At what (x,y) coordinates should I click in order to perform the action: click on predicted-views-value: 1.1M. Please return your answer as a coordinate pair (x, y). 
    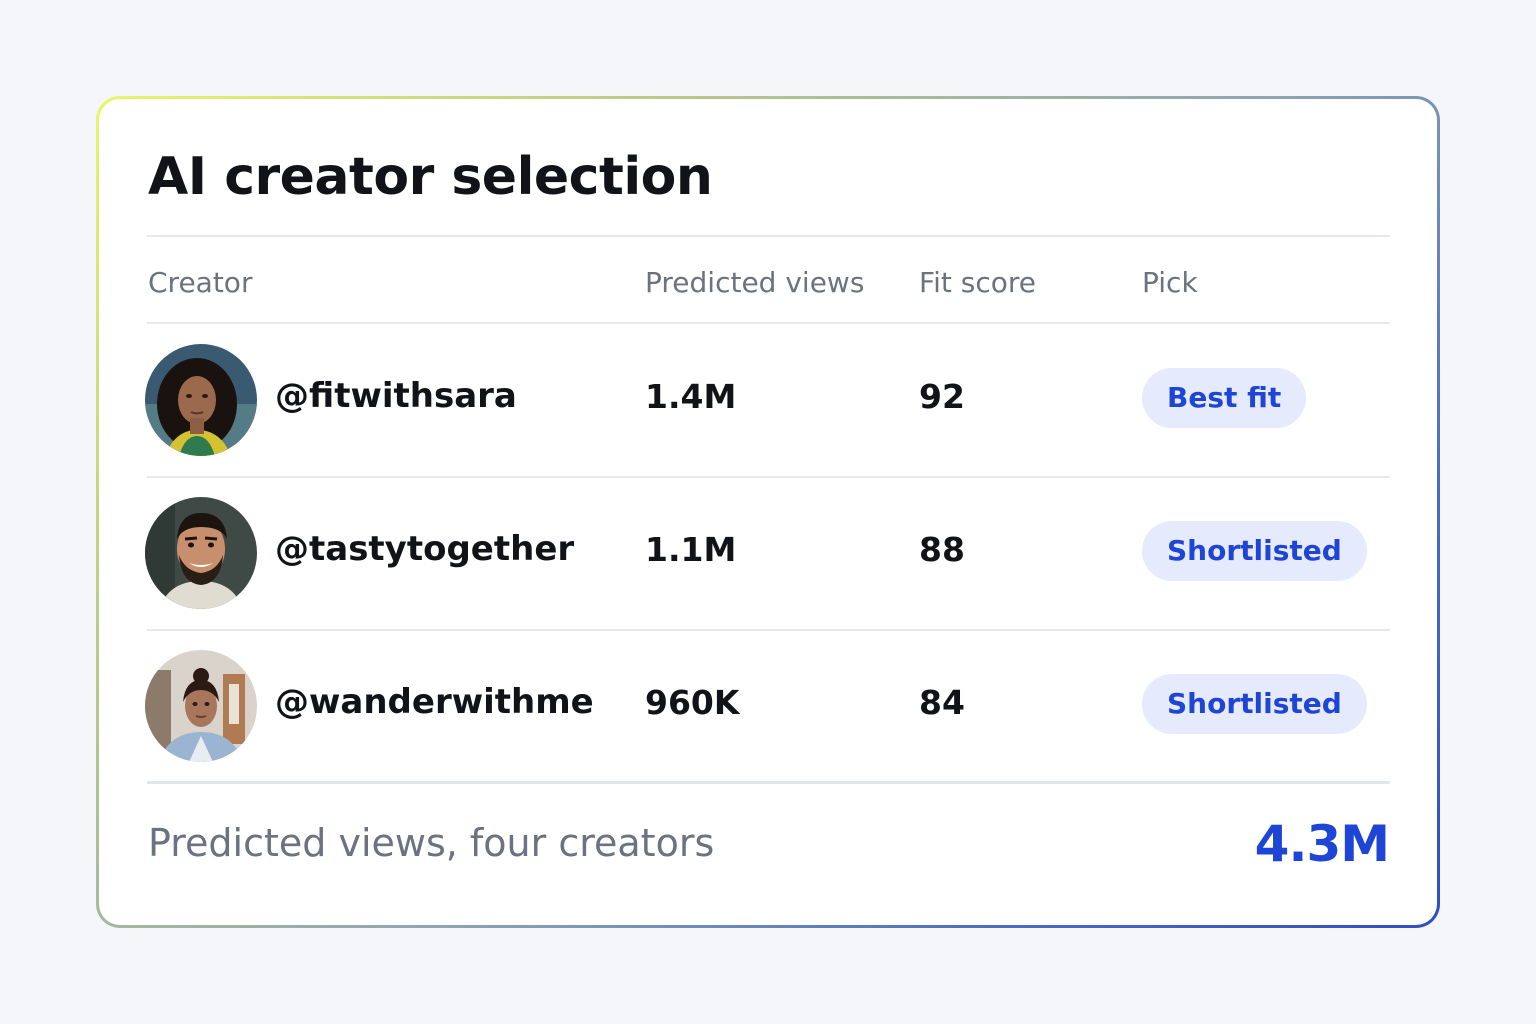
    Looking at the image, I should click on (691, 549).